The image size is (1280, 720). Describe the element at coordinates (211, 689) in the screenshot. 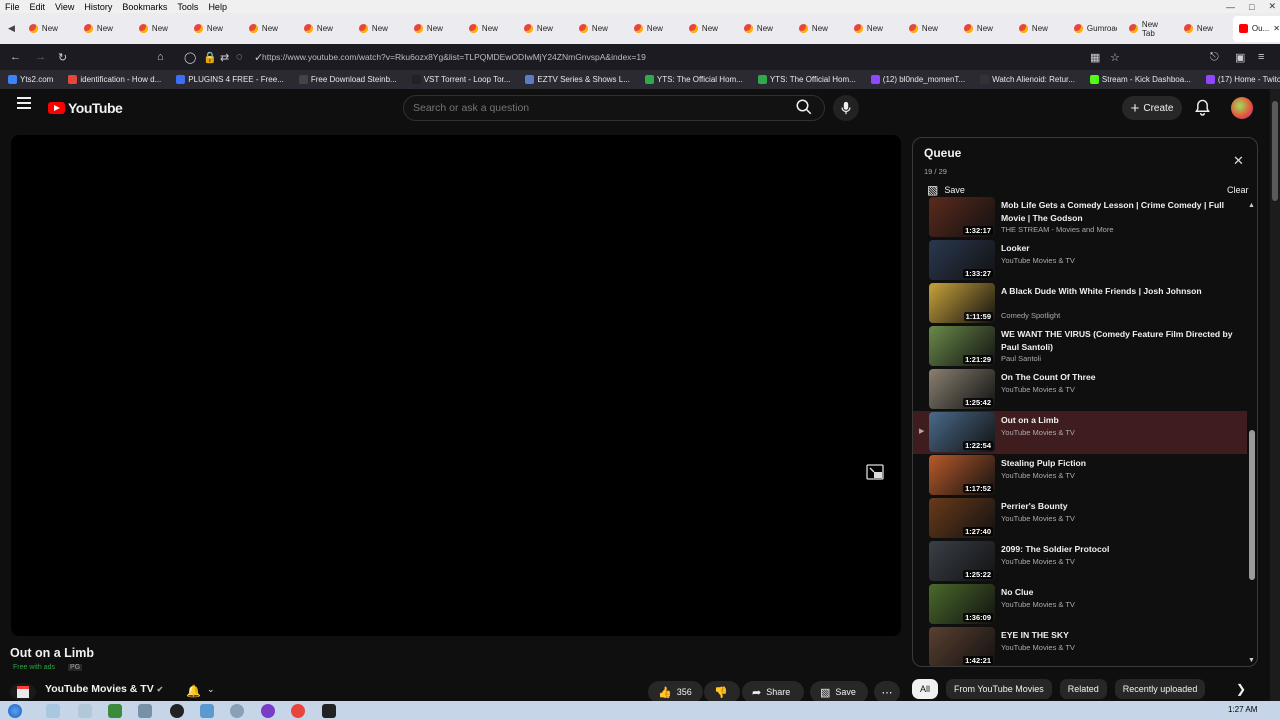

I see `chevron-down-icon: ⌄` at that location.